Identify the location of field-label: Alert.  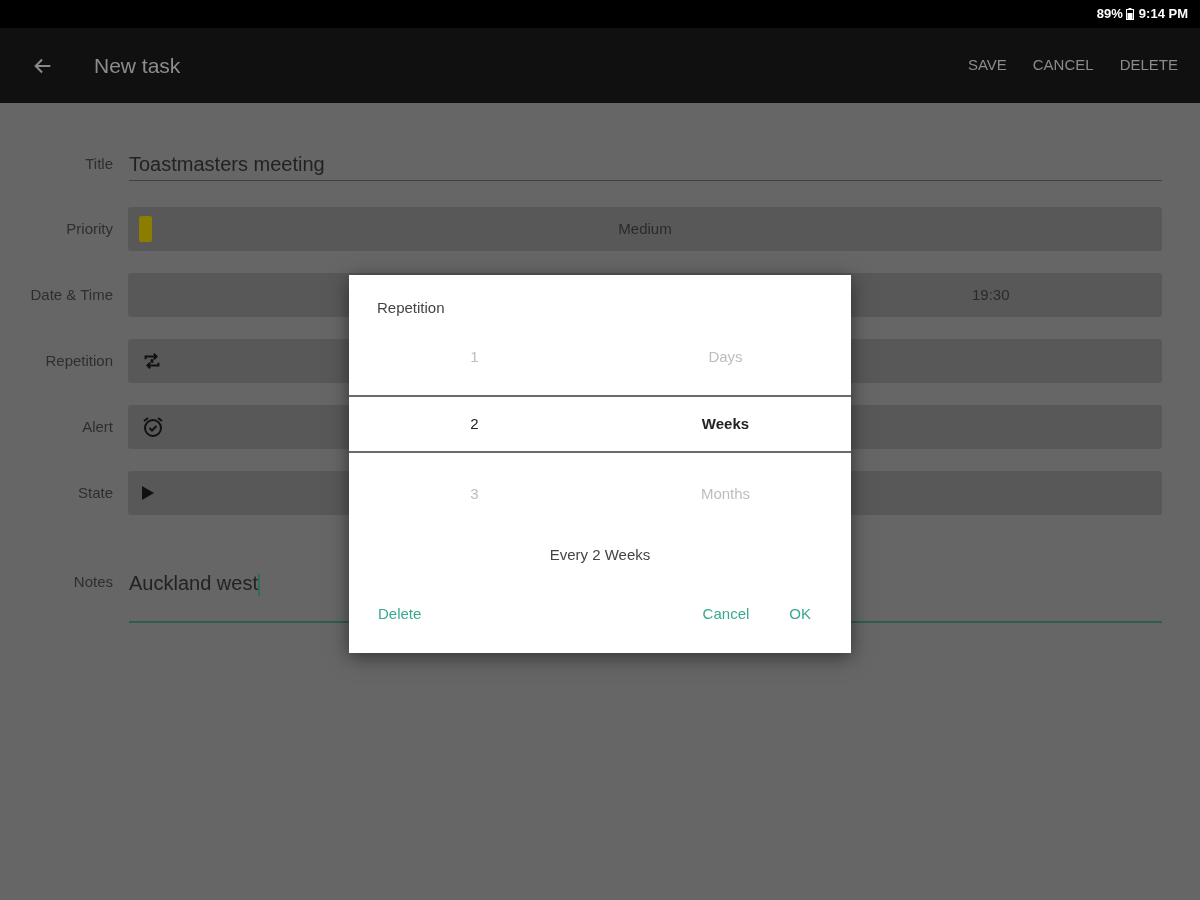
(97, 426).